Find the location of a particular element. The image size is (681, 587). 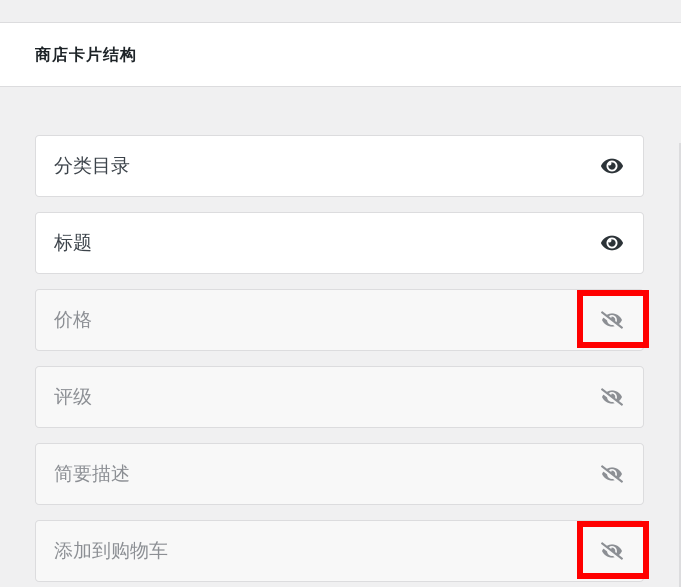

item-label: 价格 is located at coordinates (73, 320).